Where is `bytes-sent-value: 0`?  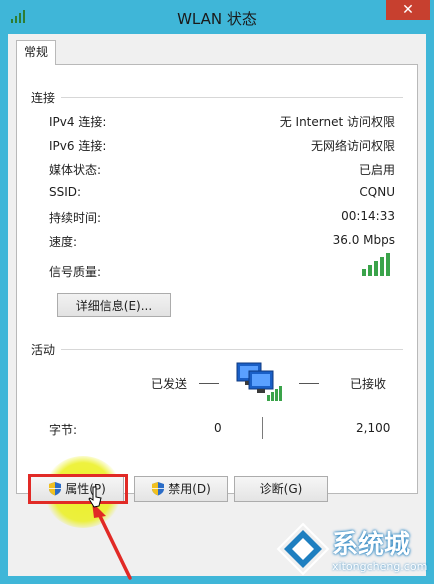
bytes-sent-value: 0 is located at coordinates (218, 428).